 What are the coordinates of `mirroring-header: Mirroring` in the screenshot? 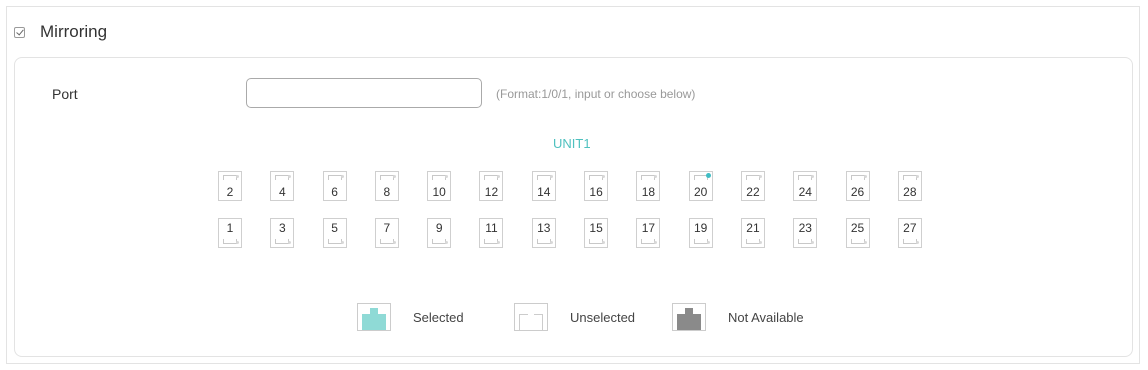 It's located at (60, 32).